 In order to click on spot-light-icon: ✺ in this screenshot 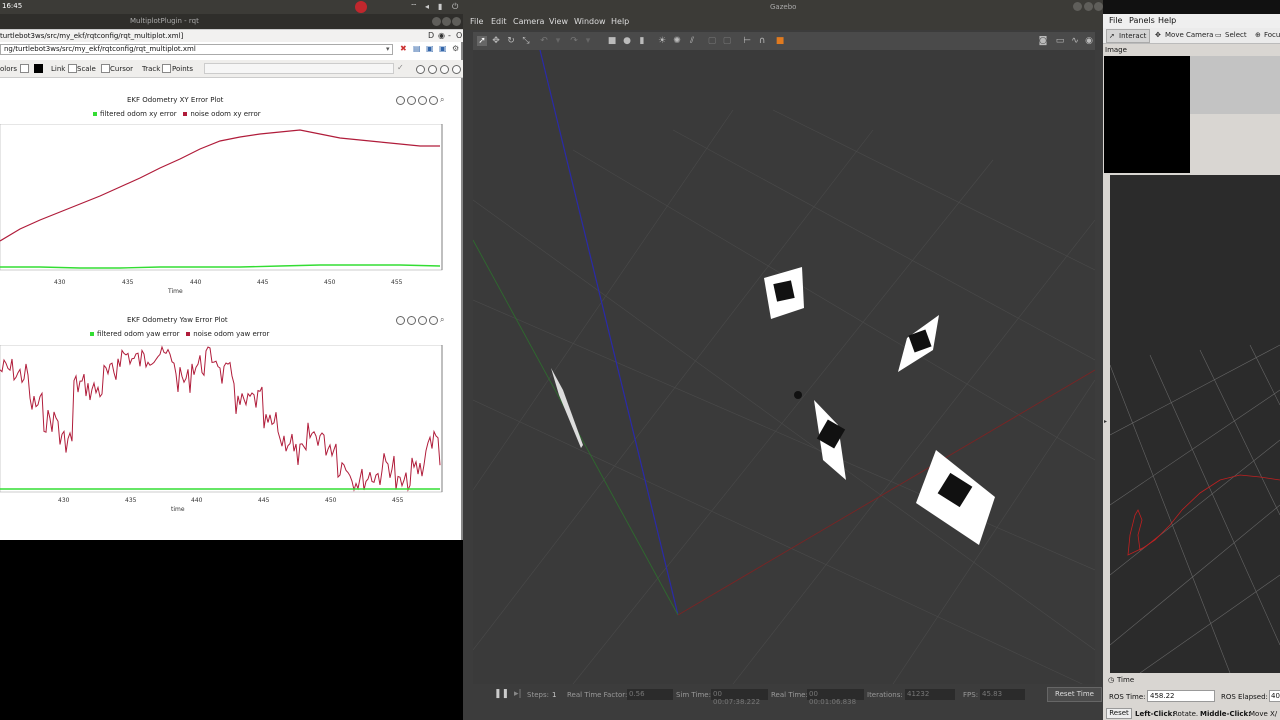, I will do `click(677, 41)`.